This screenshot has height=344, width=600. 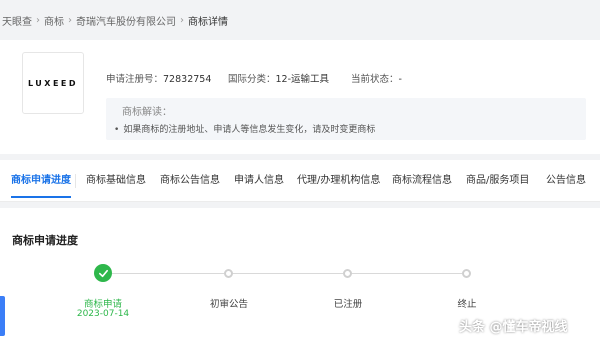 What do you see at coordinates (497, 181) in the screenshot?
I see `tab-goods-services: 商品/服务项目` at bounding box center [497, 181].